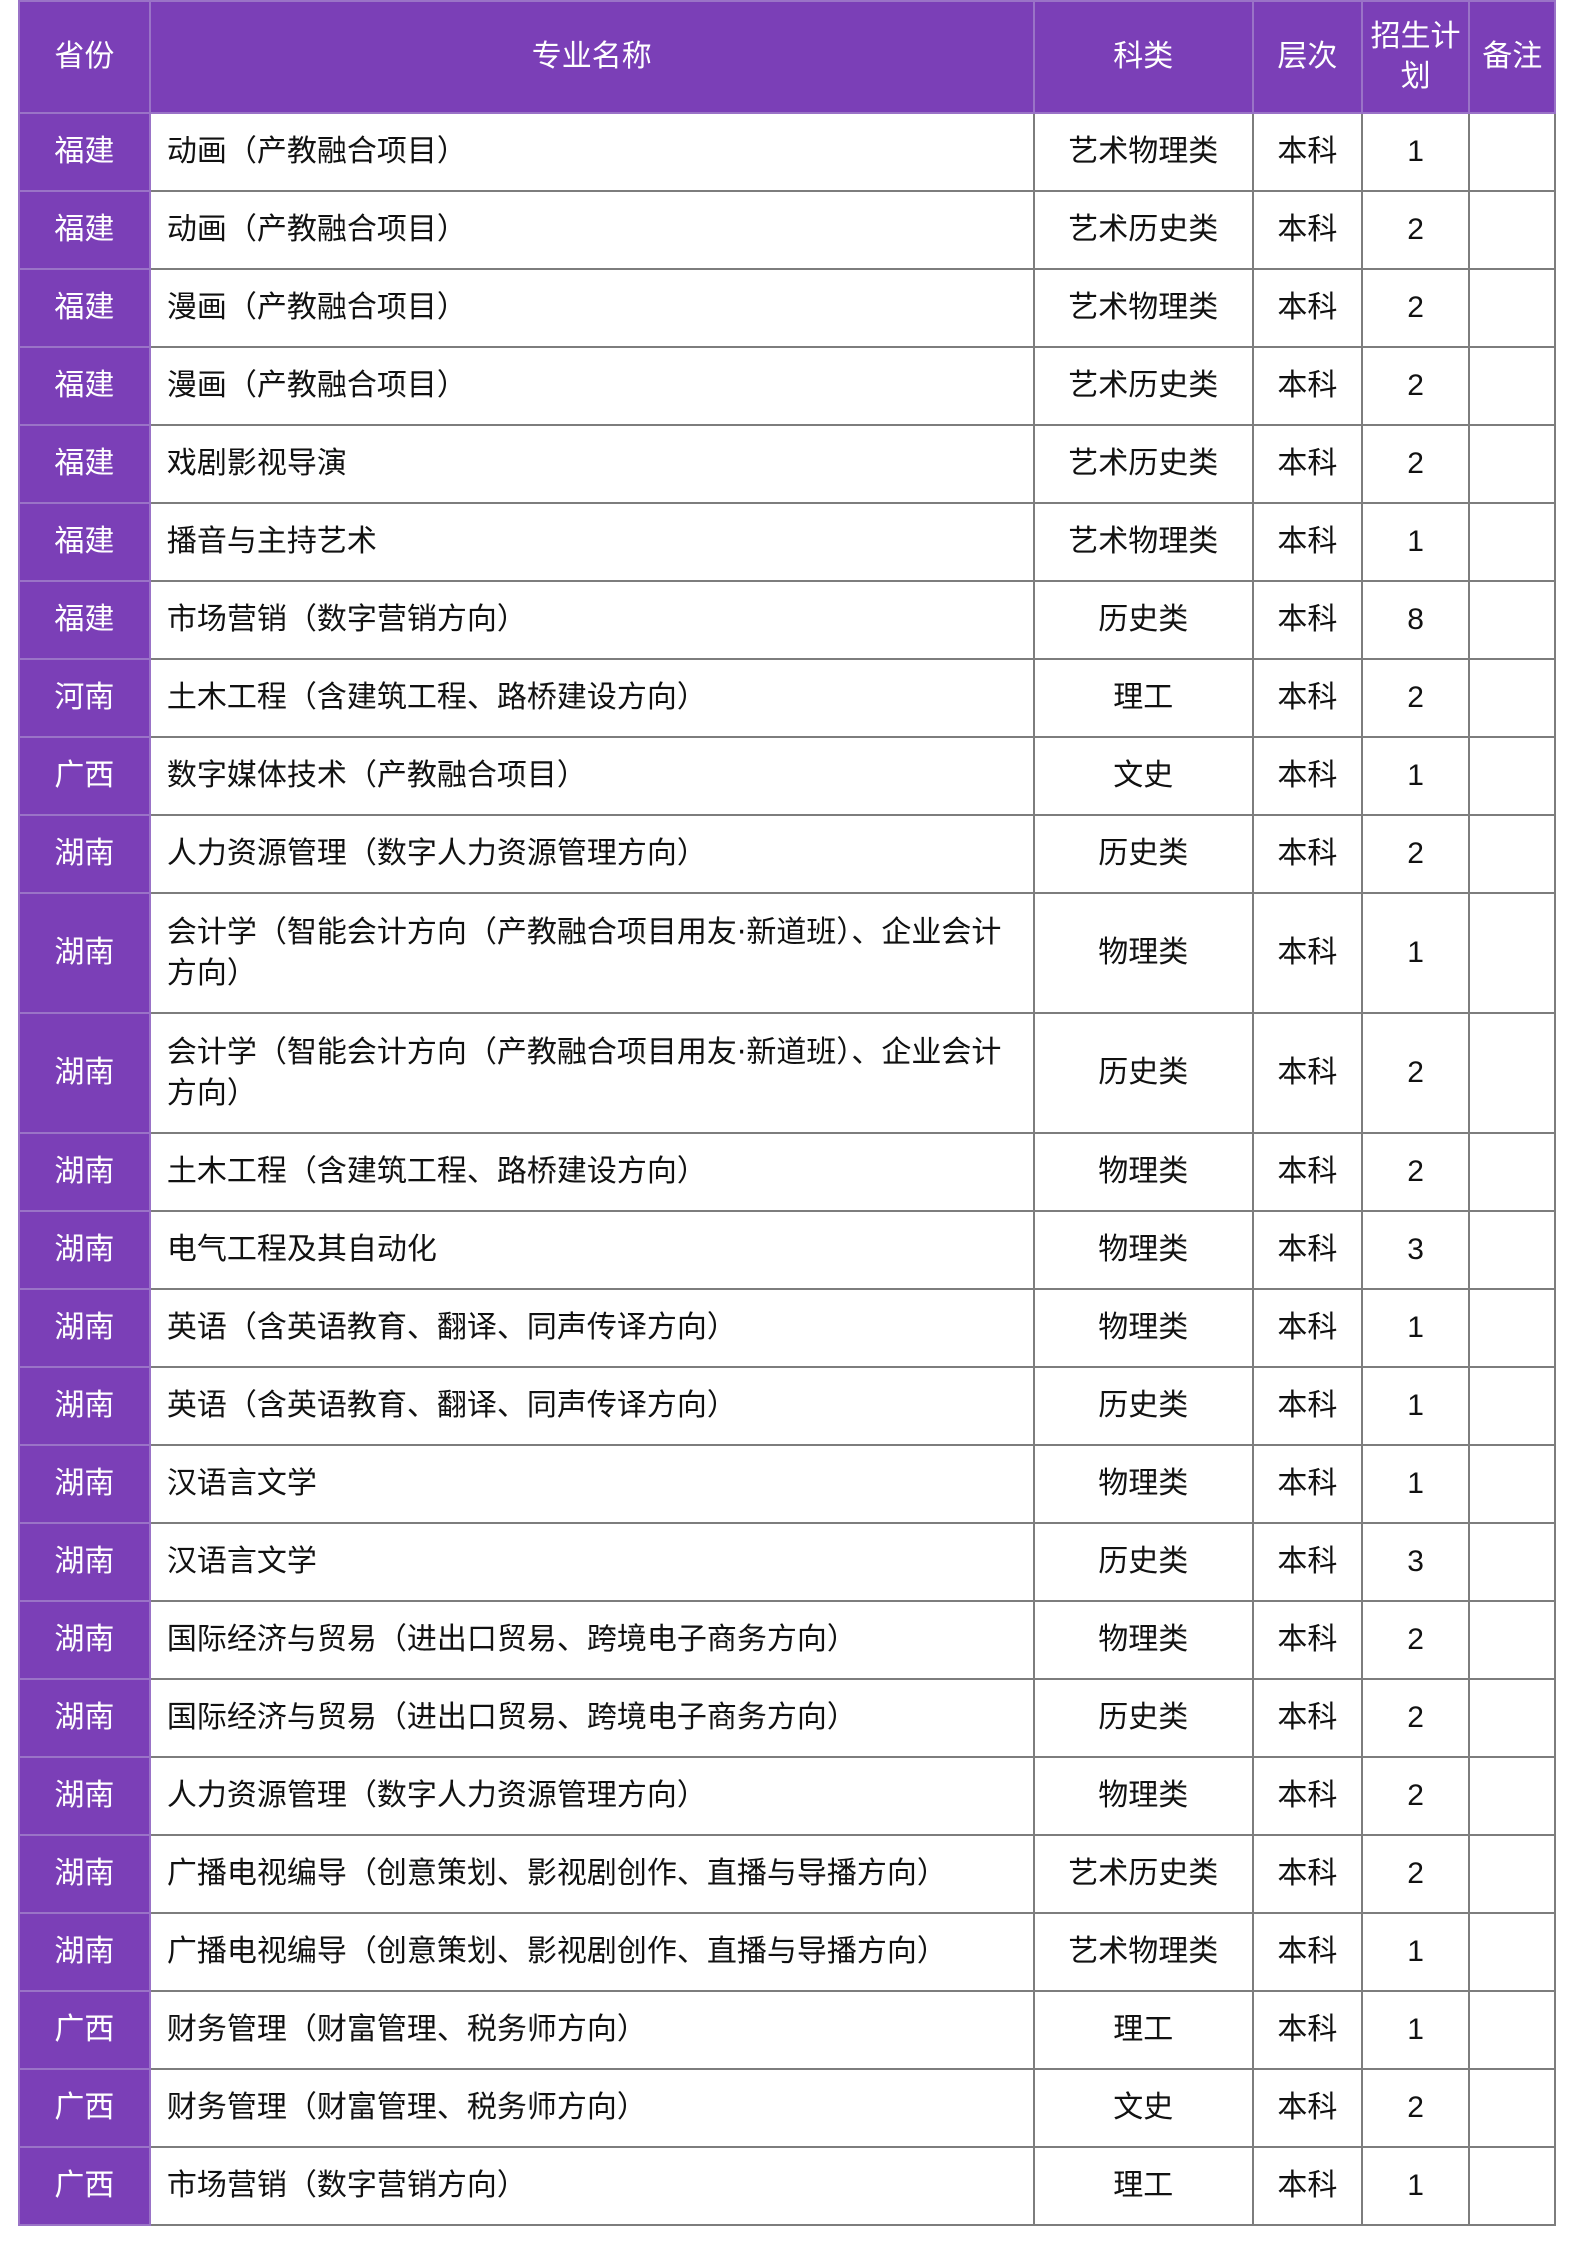  Describe the element at coordinates (787, 1328) in the screenshot. I see `table-row: 湖南 英语（含英语教育、翻译、同声传译方向） 物理类 本科 1` at that location.